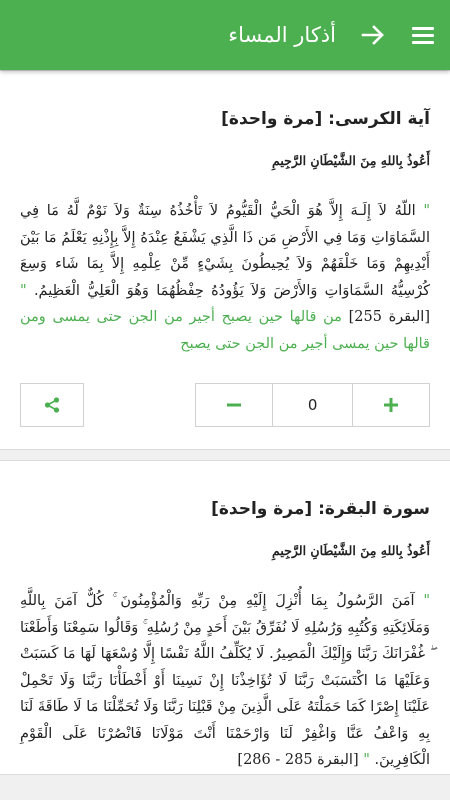 The width and height of the screenshot is (450, 800). I want to click on share-icon, so click(51, 405).